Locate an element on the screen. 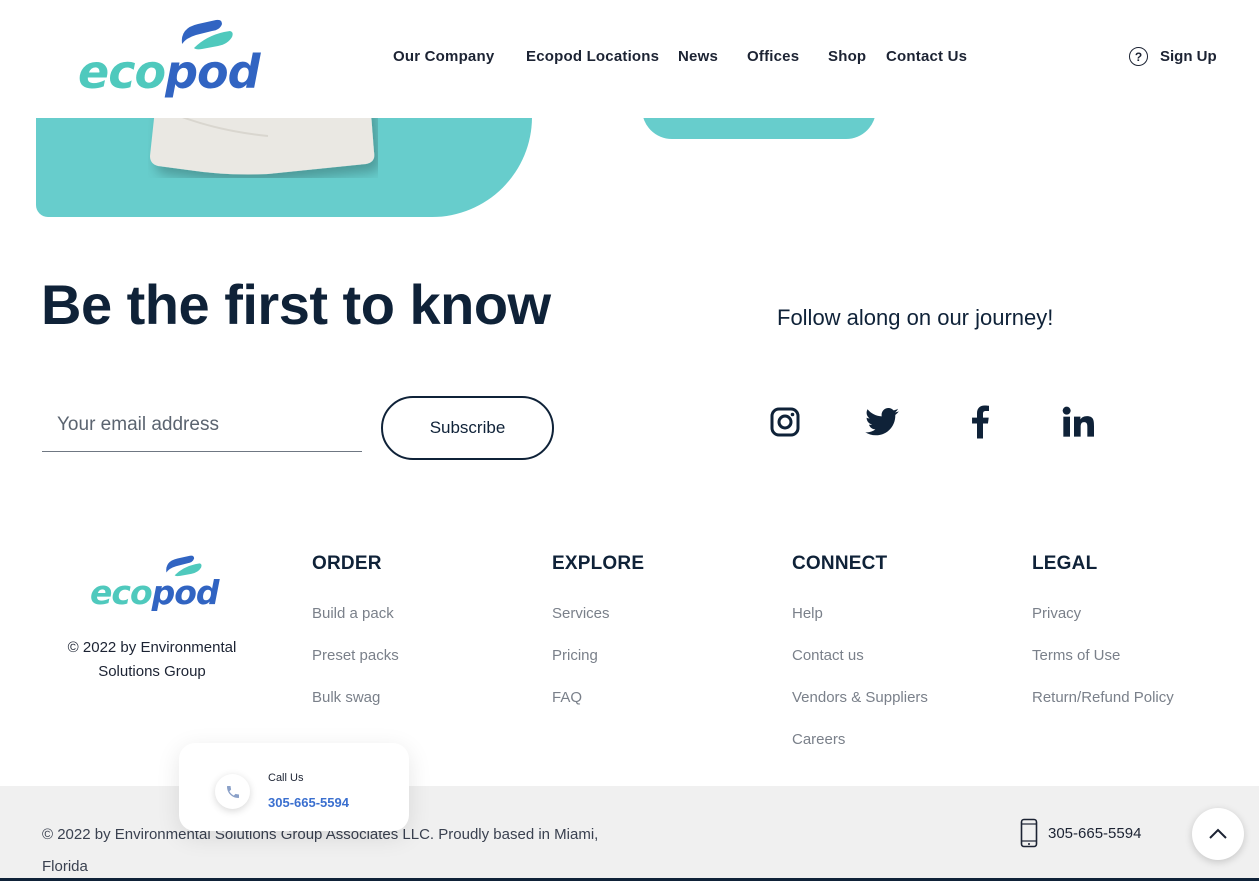  twitter-icon is located at coordinates (882, 422).